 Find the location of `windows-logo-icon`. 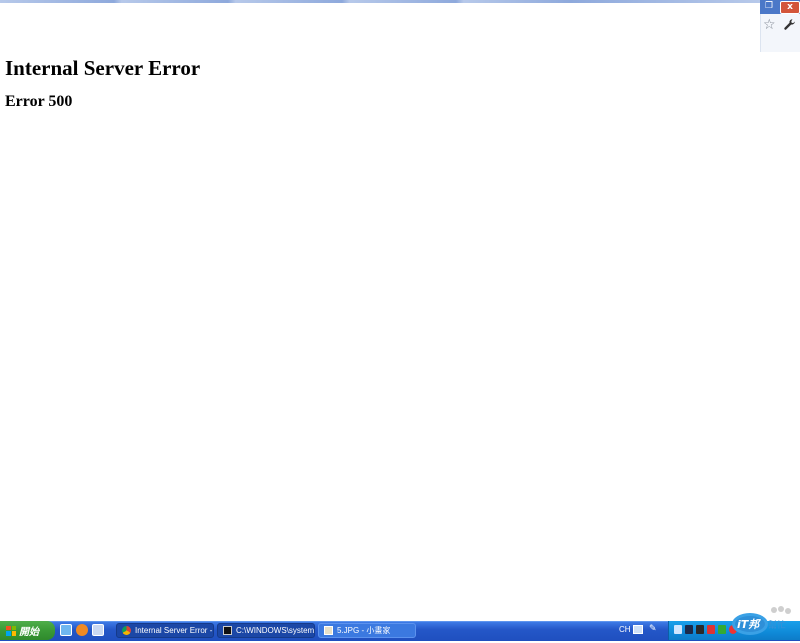

windows-logo-icon is located at coordinates (11, 630).